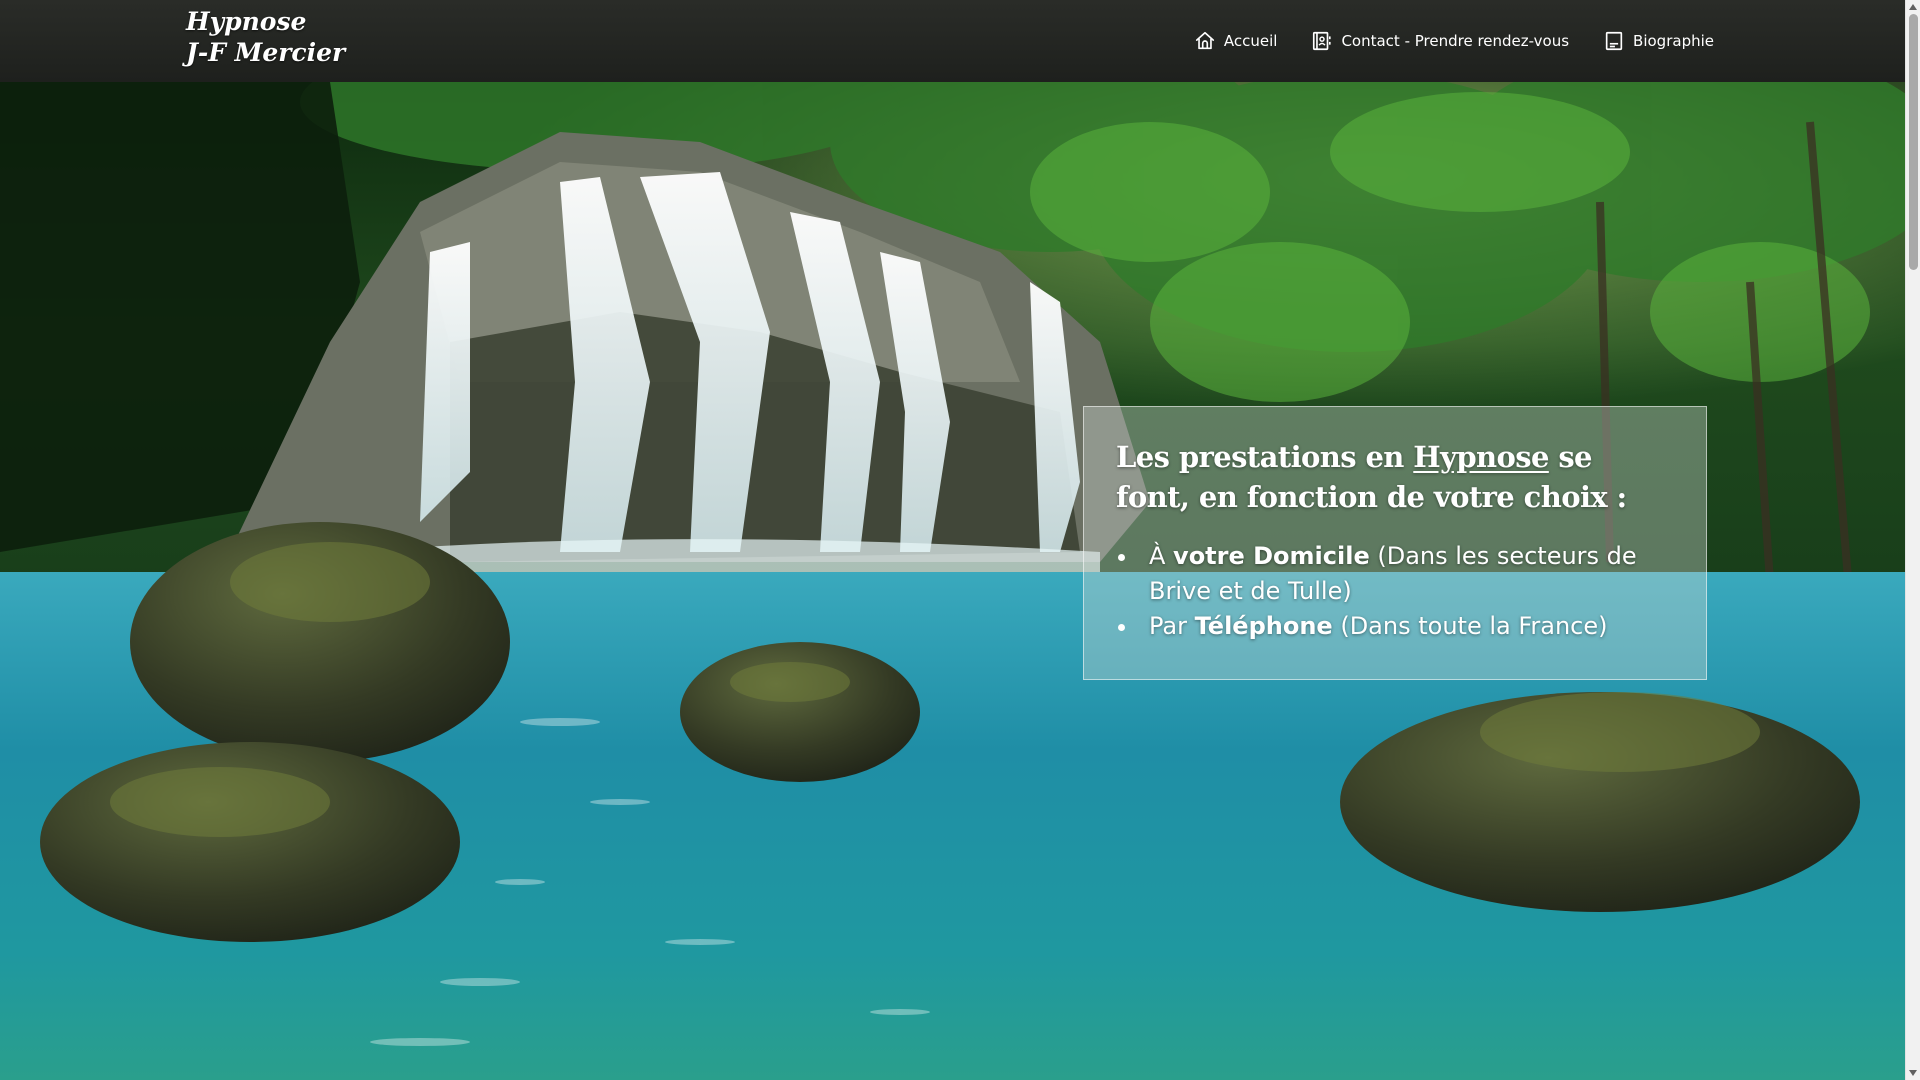  What do you see at coordinates (1172, 626) in the screenshot?
I see `service-prefix: Par` at bounding box center [1172, 626].